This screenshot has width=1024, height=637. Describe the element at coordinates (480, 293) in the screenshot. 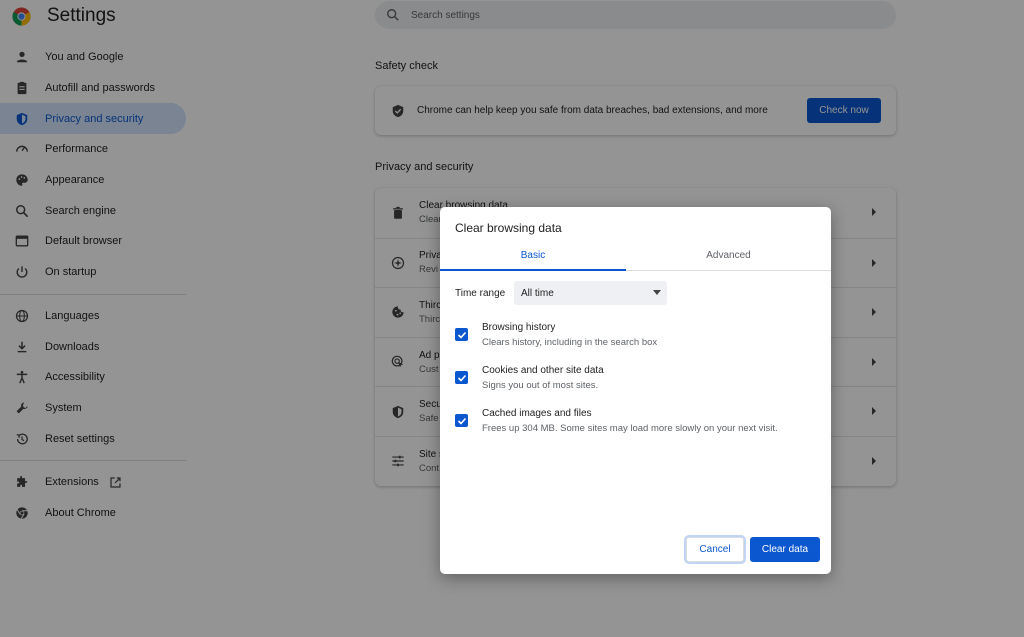

I see `time-range-label: Time range` at that location.